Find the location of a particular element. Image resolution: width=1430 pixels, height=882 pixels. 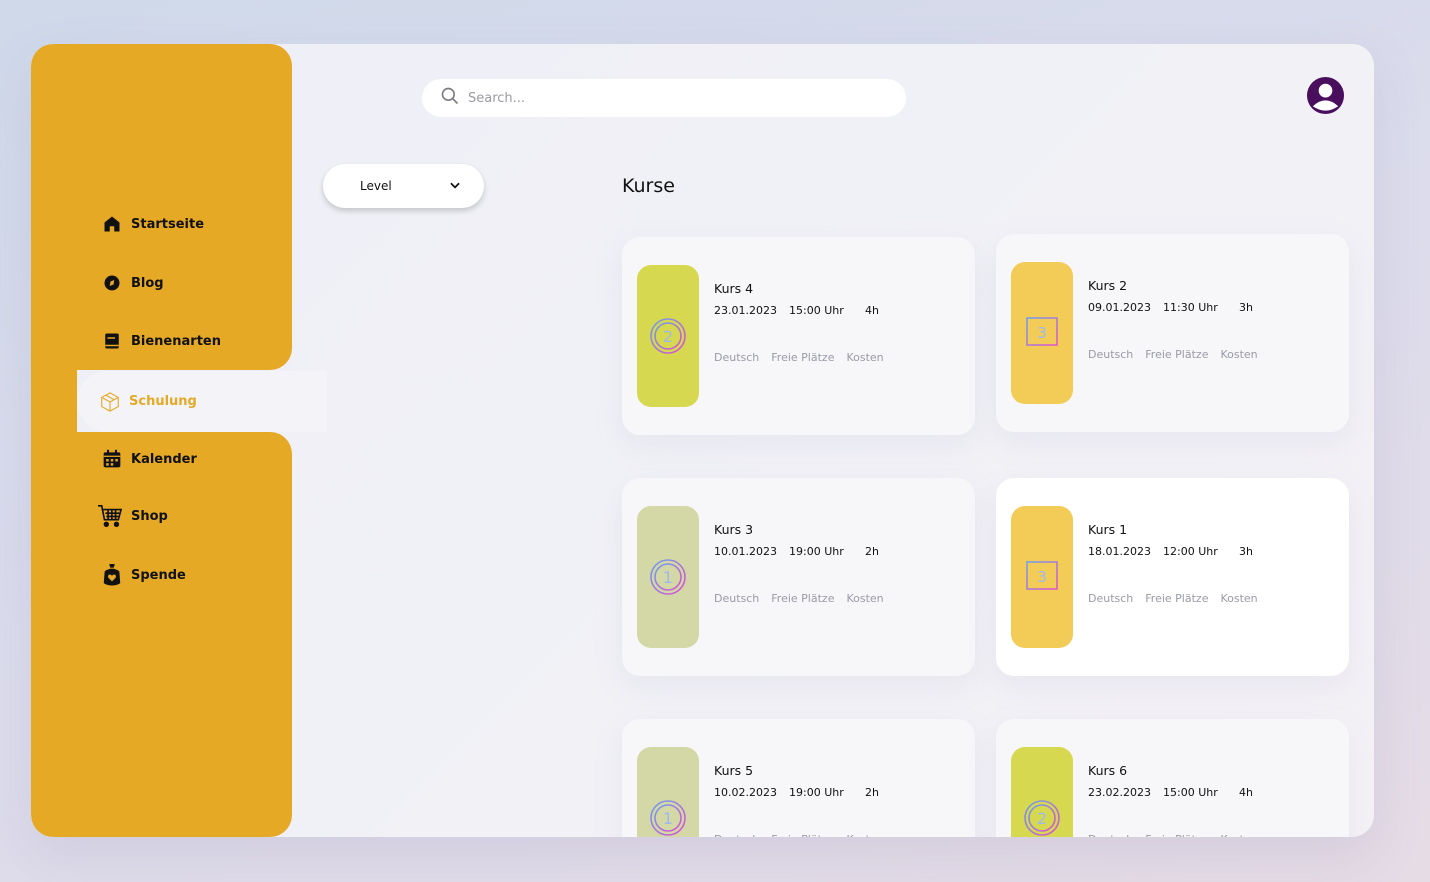

course-meta: 10.01.2023 19:00 Uhr 2h is located at coordinates (796, 551).